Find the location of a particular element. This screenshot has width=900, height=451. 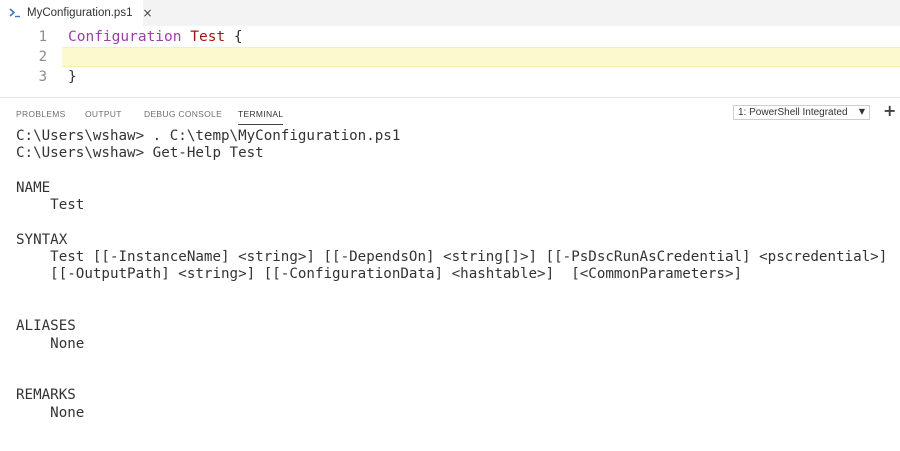

terminal-line: Test is located at coordinates (50, 205).